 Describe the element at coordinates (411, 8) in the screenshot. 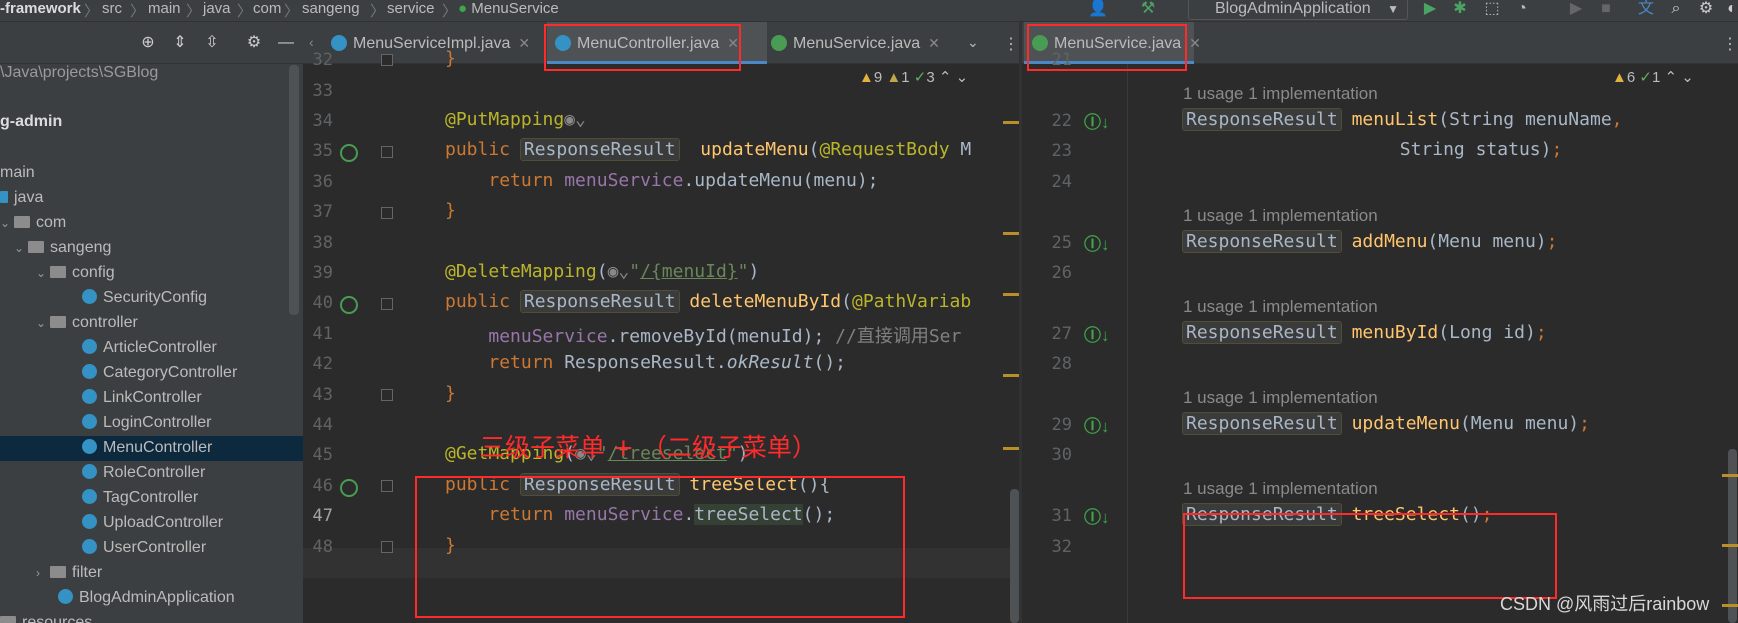

I see `breadcrumb-service: service` at that location.